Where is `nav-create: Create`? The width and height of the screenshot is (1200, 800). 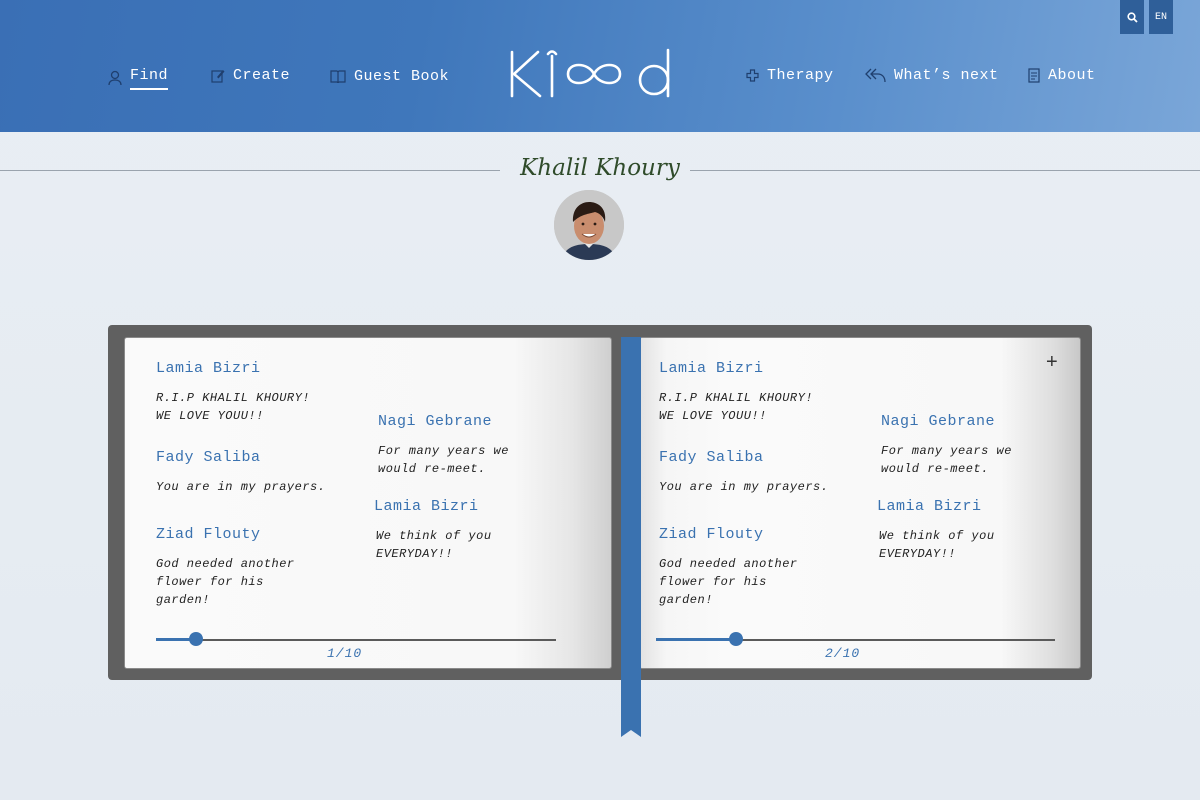
nav-create: Create is located at coordinates (250, 75).